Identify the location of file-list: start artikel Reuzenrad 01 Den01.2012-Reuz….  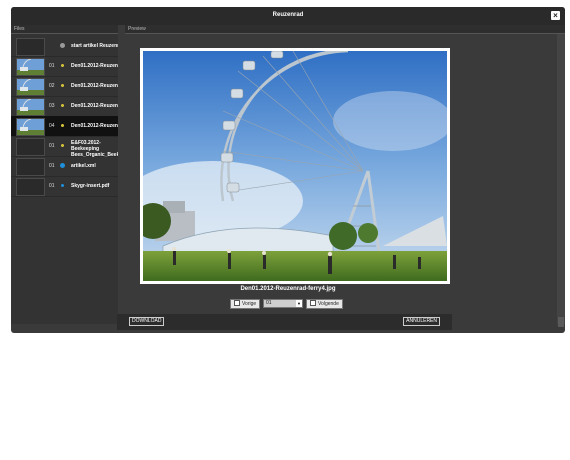
(64, 179).